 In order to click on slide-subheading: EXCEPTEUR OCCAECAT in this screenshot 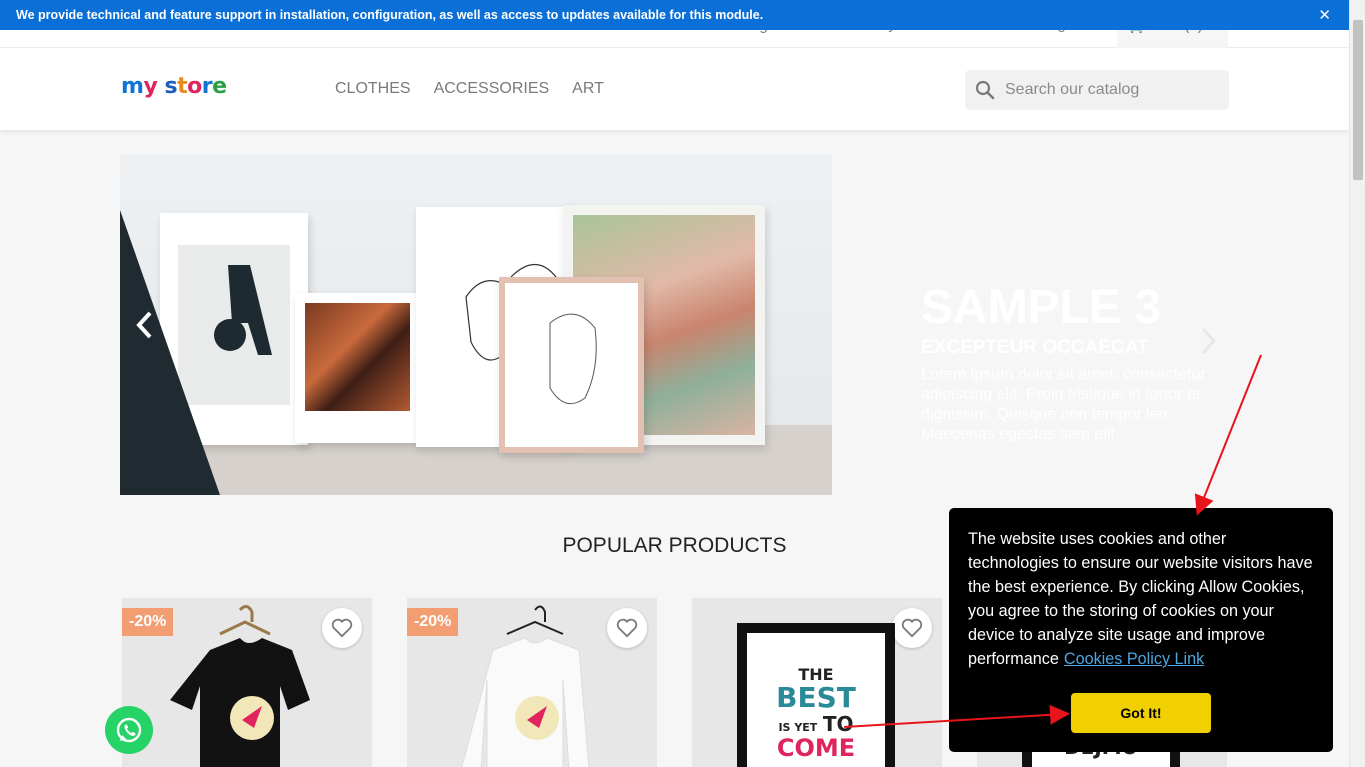, I will do `click(1035, 347)`.